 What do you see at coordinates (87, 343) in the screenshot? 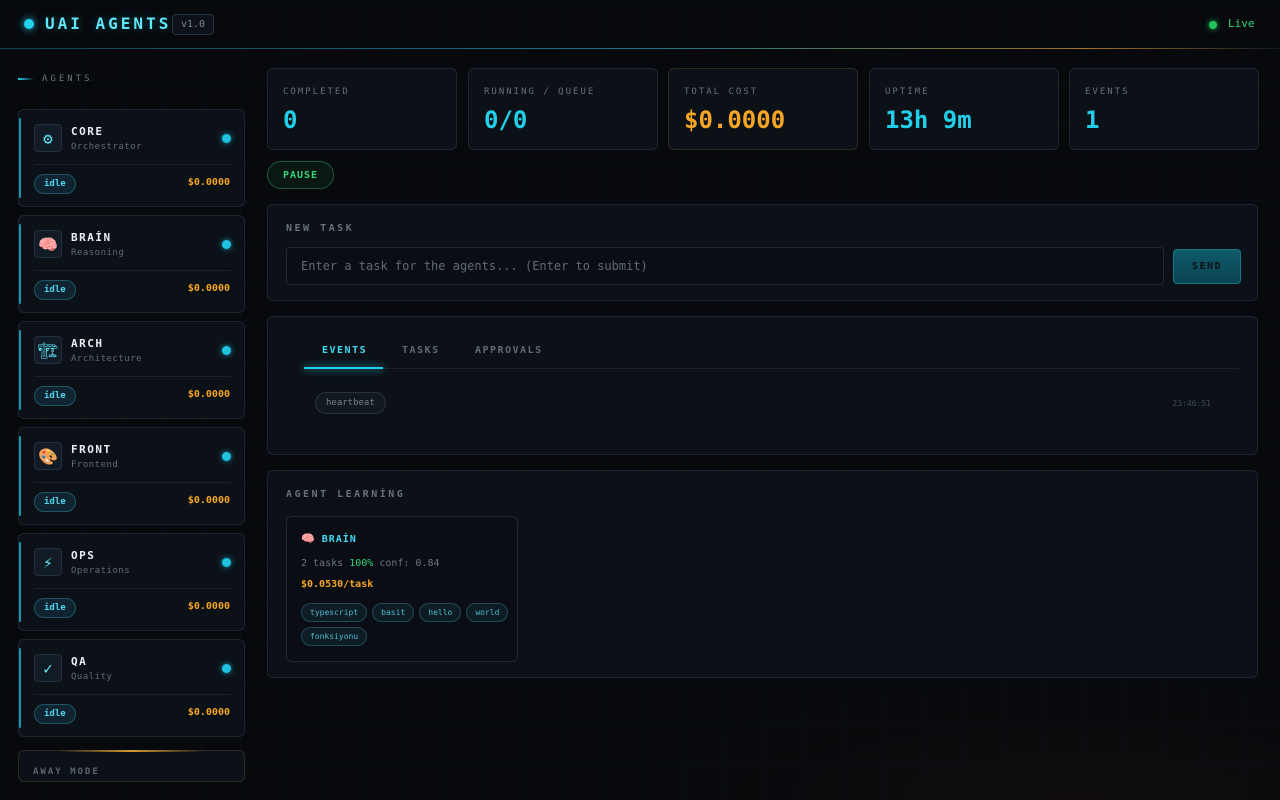
I see `agent-name: ARCH` at bounding box center [87, 343].